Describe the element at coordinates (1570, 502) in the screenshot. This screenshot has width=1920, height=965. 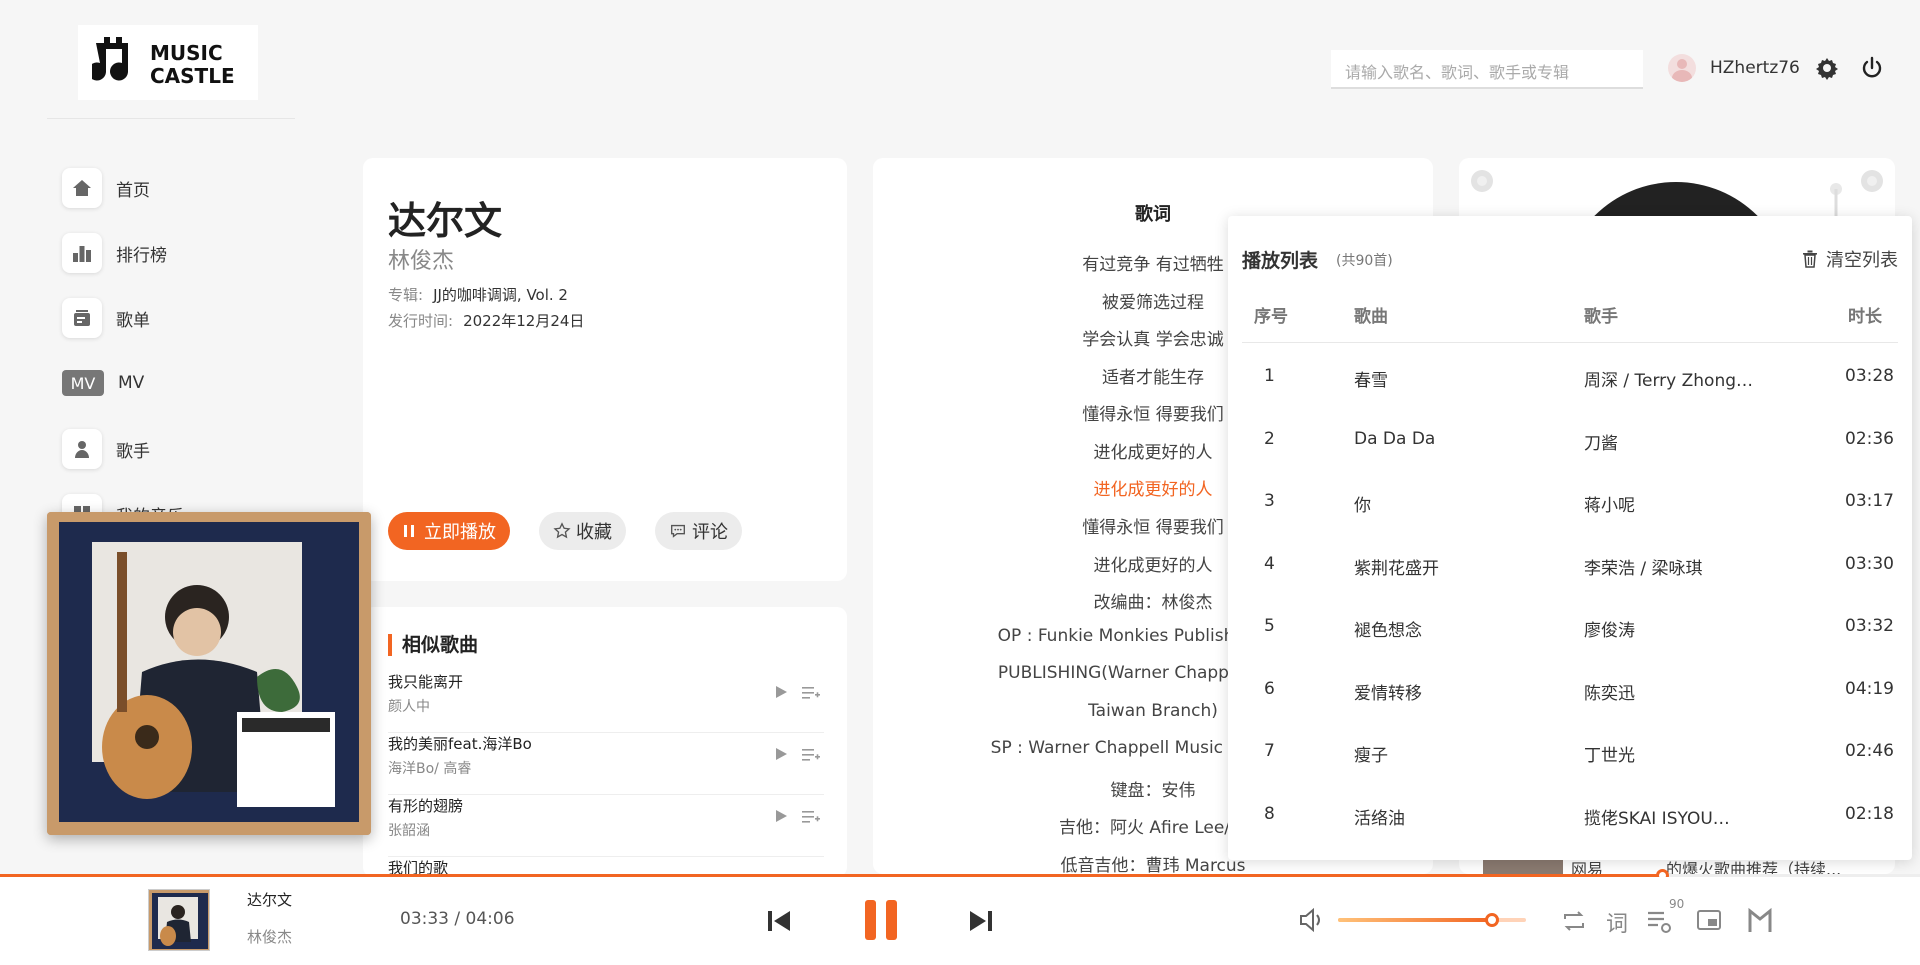
I see `playlist-row: 3 你 蒋小呢 03:17` at that location.